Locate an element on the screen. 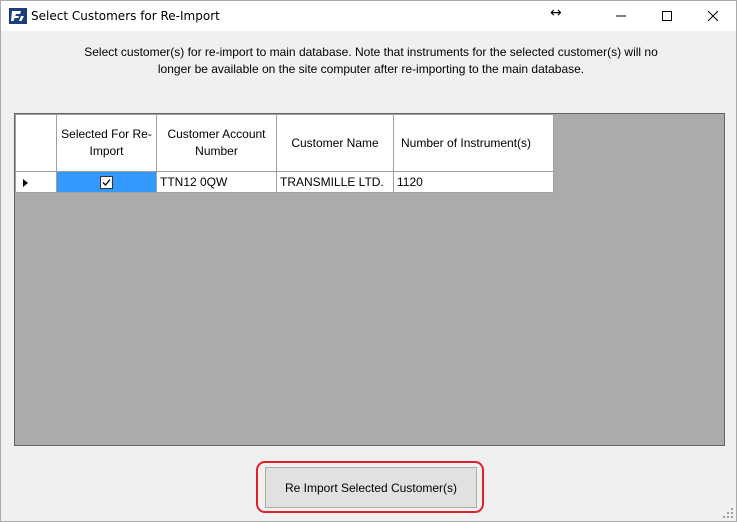  selected-cell is located at coordinates (106, 182).